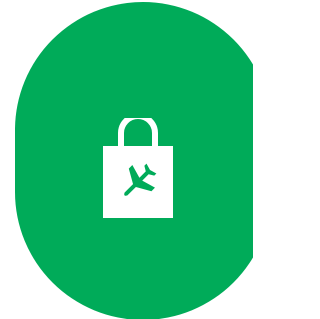 This screenshot has height=319, width=320. I want to click on travel-shopping-bag-icon, so click(138, 168).